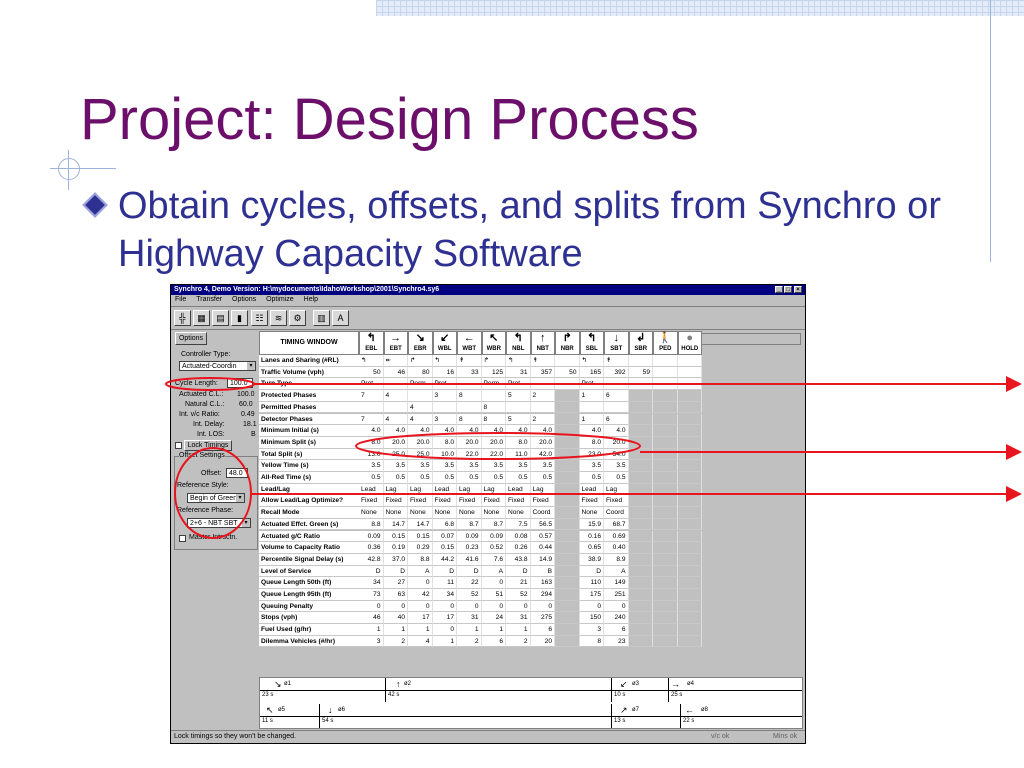  I want to click on cell-ebl: 13.0, so click(371, 454).